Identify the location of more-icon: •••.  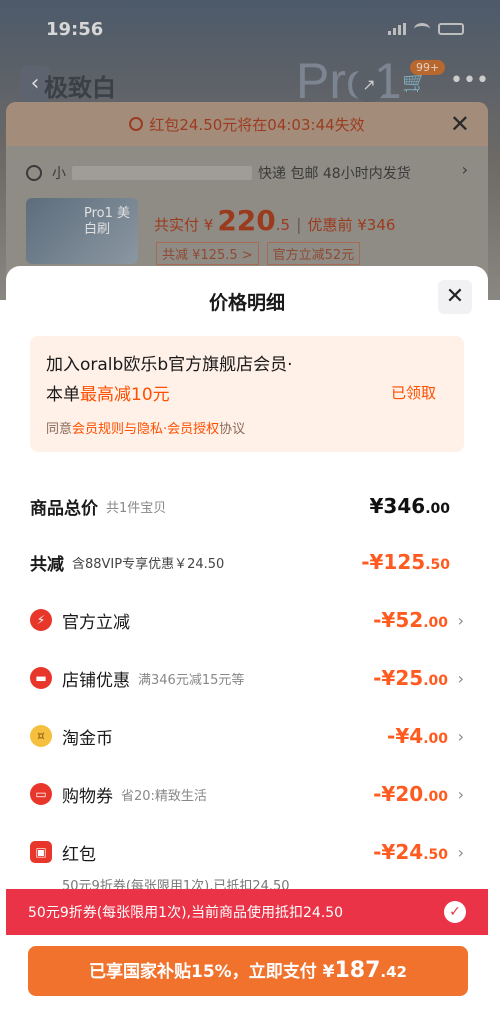
(469, 80).